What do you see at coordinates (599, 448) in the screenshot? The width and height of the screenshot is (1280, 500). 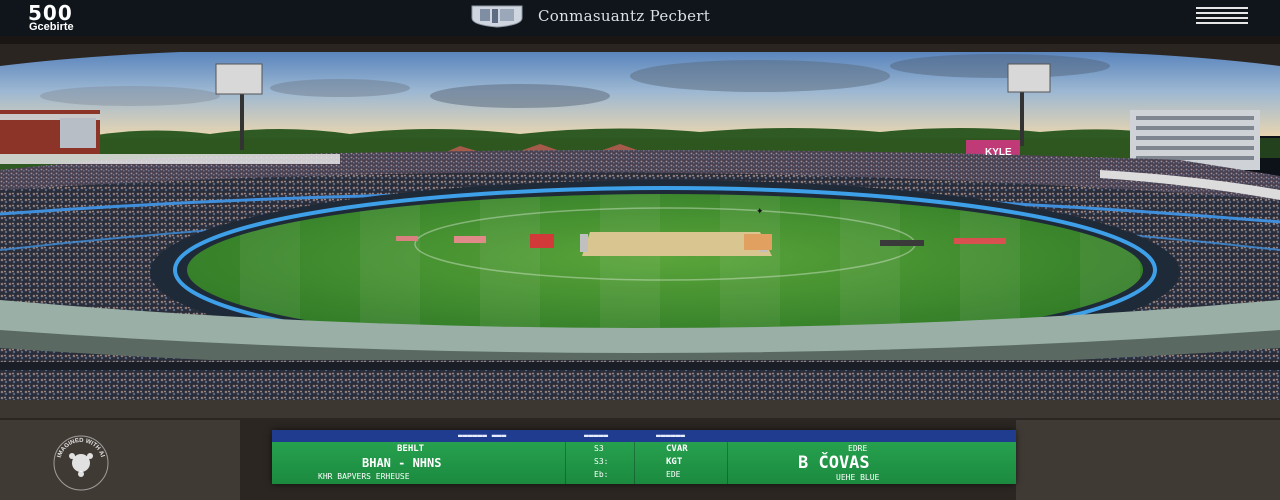 I see `col2-row1: S3` at bounding box center [599, 448].